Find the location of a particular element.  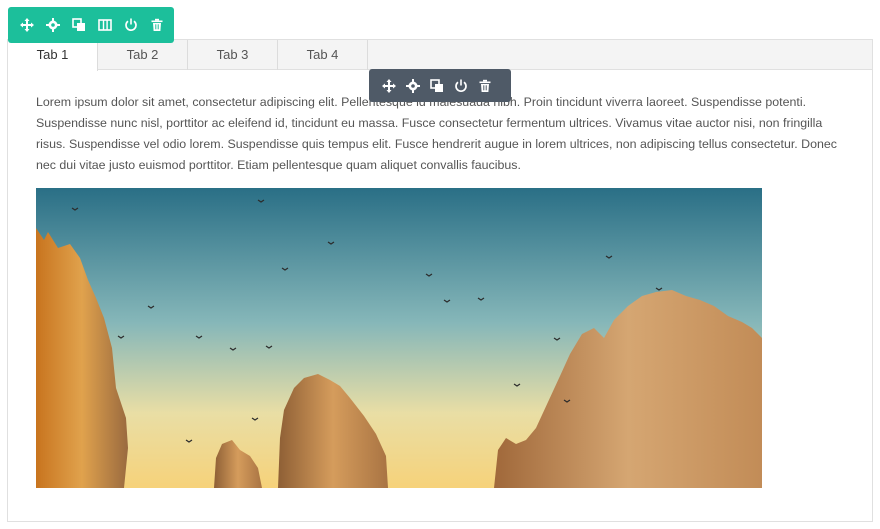

tab-3: Tab 3 is located at coordinates (233, 55).